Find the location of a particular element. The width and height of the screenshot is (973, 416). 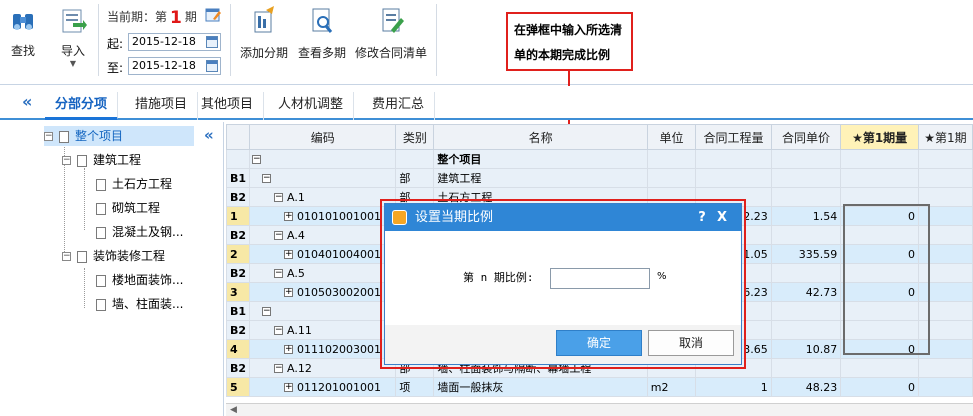

cell-contract-qty is located at coordinates (733, 178).